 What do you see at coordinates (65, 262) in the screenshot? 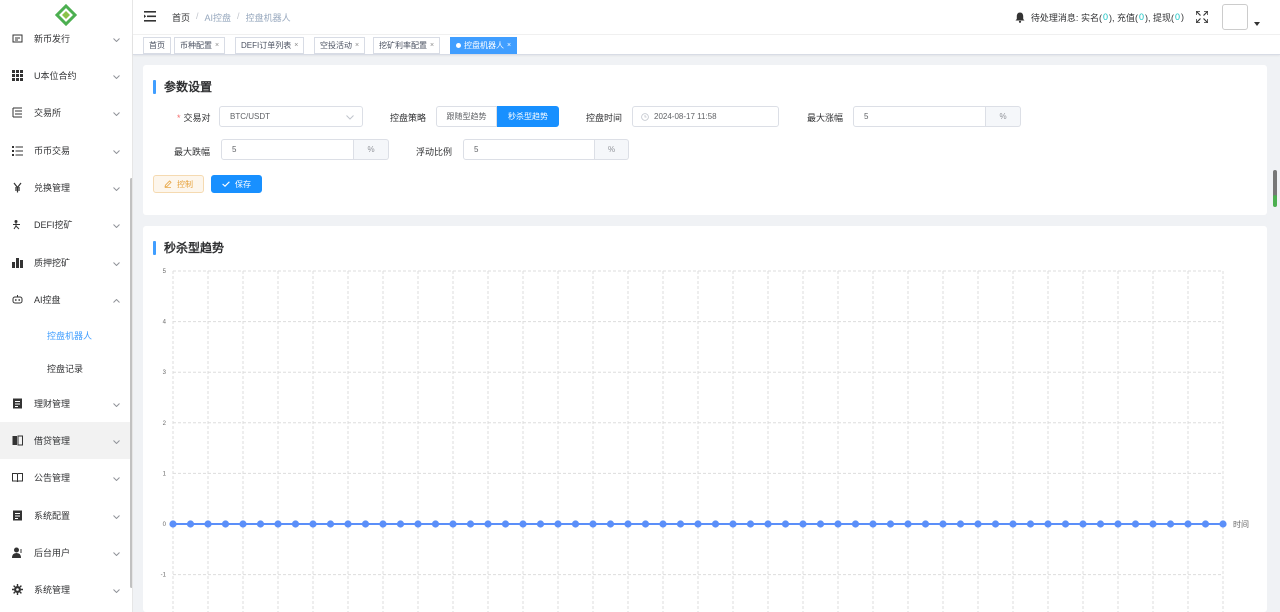
I see `sidebar-item-staking-mining: 质押挖矿` at bounding box center [65, 262].